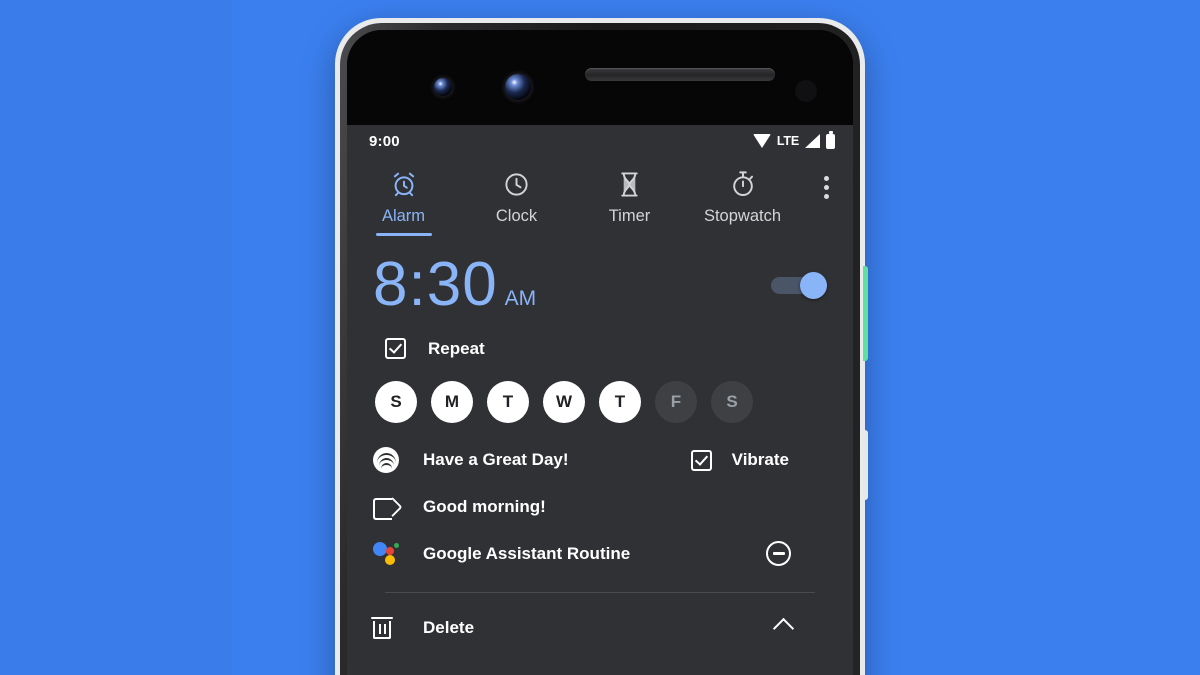 This screenshot has height=675, width=1200. Describe the element at coordinates (680, 74) in the screenshot. I see `earpiece-speaker-icon` at that location.